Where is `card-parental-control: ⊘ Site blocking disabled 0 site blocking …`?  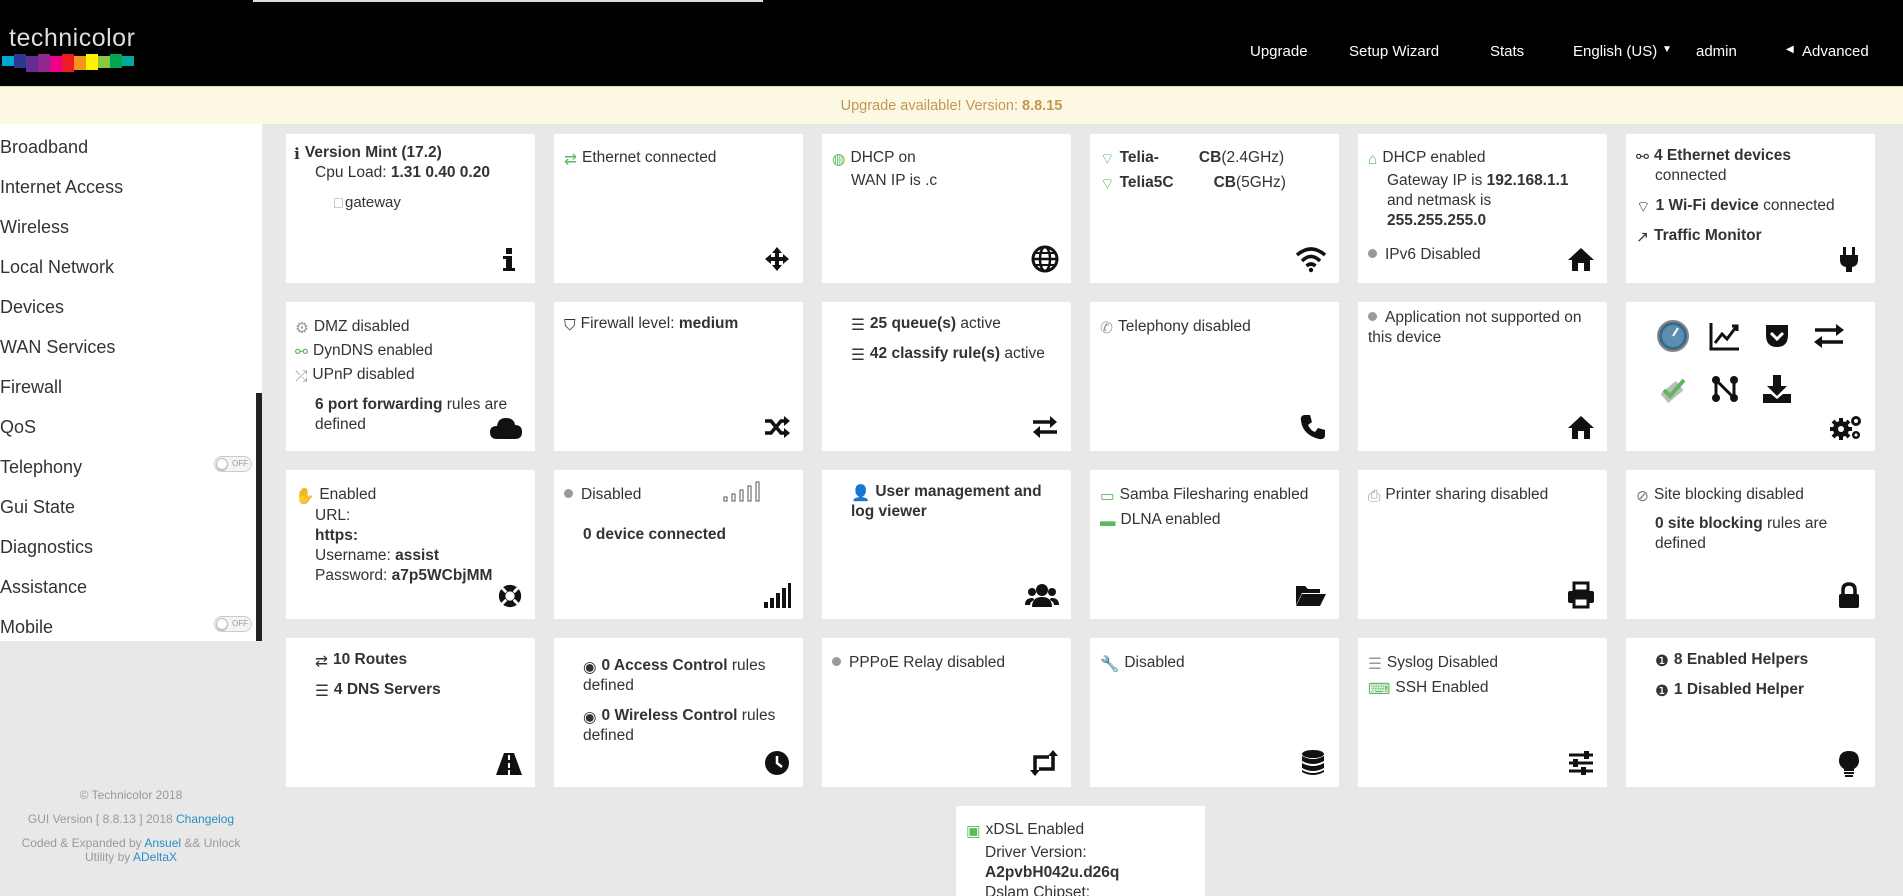
card-parental-control: ⊘ Site blocking disabled 0 site blocking … is located at coordinates (1750, 544).